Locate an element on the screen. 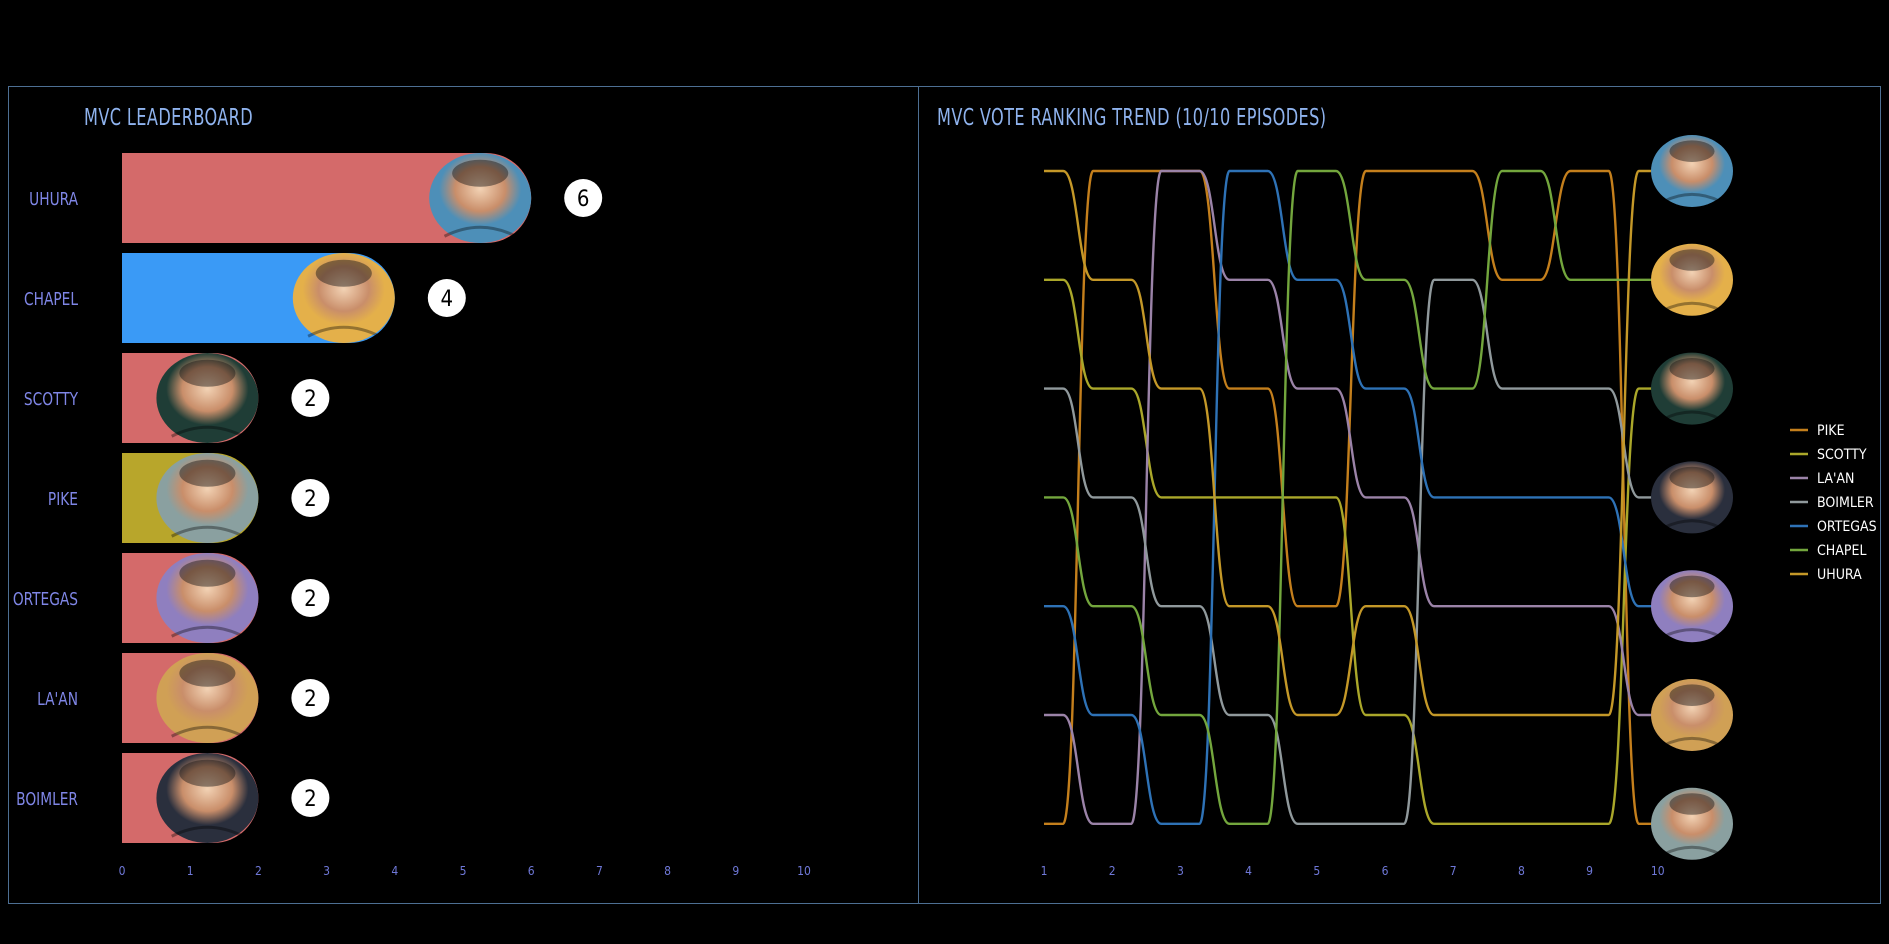 This screenshot has width=1889, height=944. avatar-chapel is located at coordinates (343, 298).